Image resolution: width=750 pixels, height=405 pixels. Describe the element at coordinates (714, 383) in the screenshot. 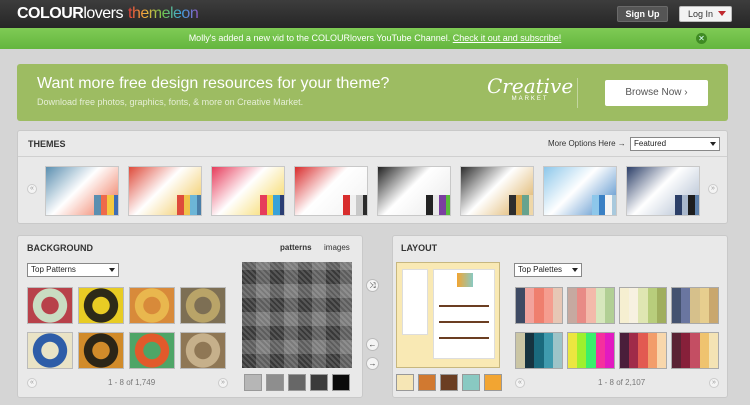

I see `layout-next-icon: »` at that location.